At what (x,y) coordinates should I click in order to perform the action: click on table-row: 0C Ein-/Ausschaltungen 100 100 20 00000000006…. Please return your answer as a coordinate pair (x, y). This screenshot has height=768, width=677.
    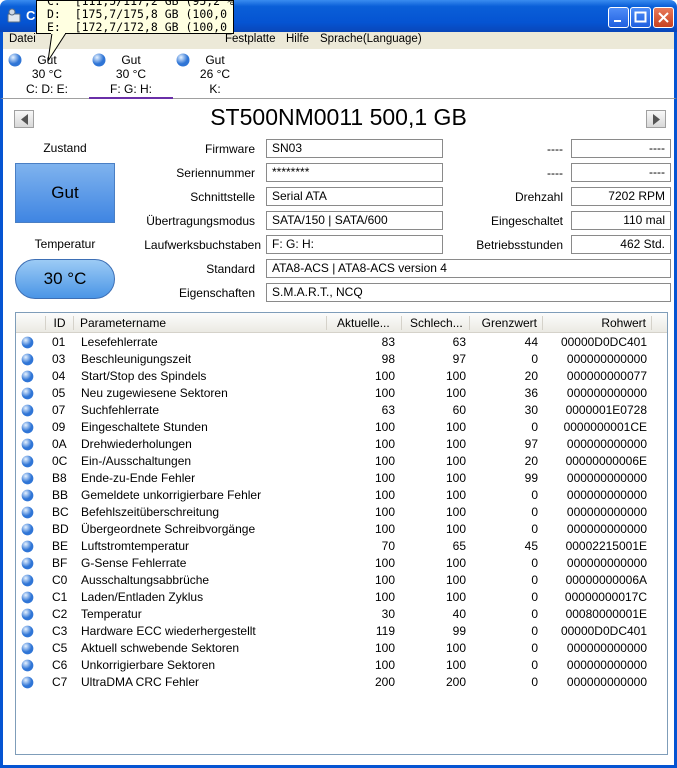
    Looking at the image, I should click on (341, 461).